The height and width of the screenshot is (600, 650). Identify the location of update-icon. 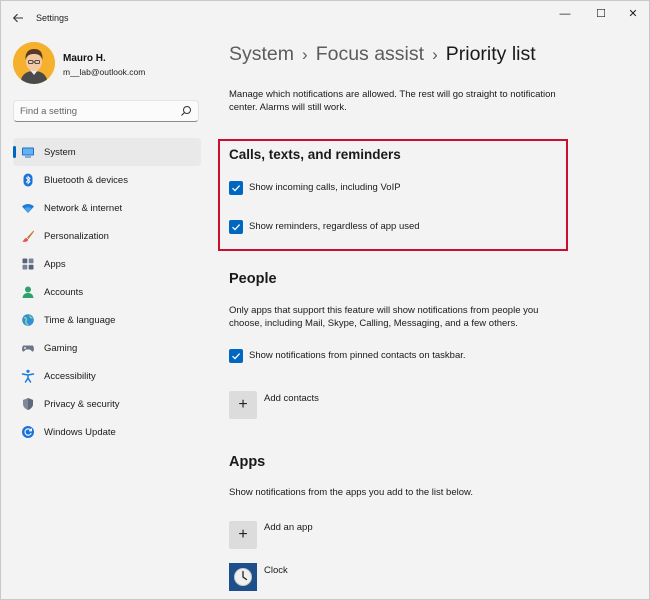
(28, 432).